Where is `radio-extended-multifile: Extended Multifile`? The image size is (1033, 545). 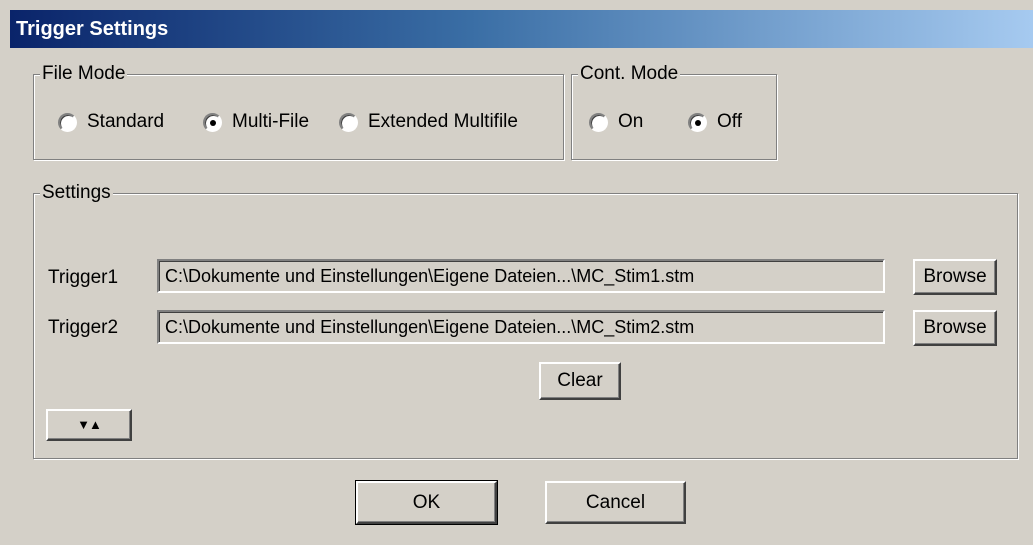 radio-extended-multifile: Extended Multifile is located at coordinates (428, 122).